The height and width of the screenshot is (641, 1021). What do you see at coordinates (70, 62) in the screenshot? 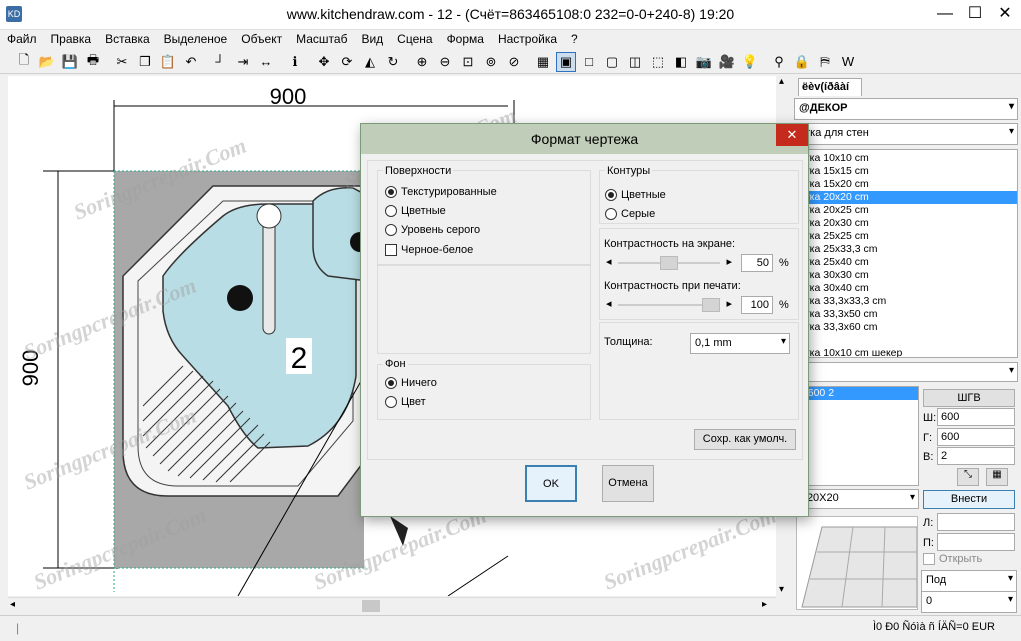
I see `save-icon: 💾` at bounding box center [70, 62].